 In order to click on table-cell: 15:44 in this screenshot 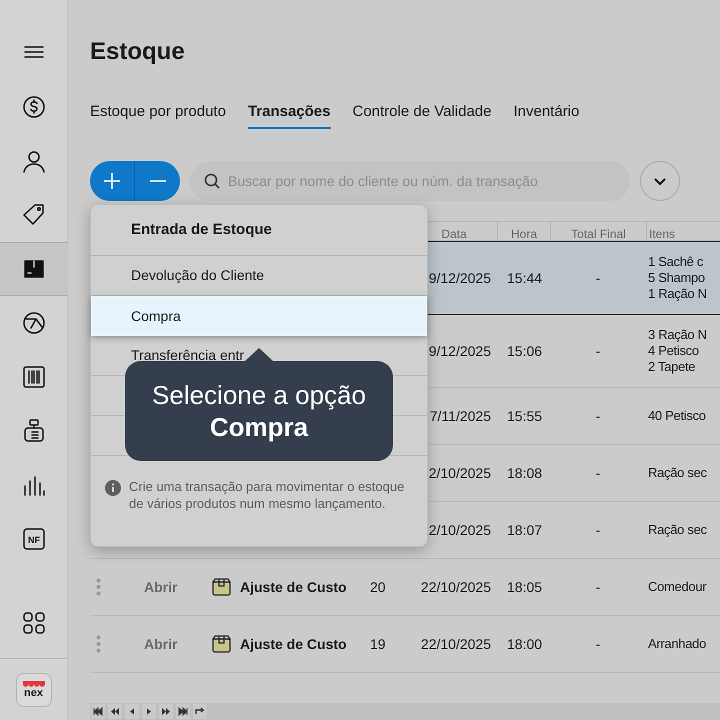, I will do `click(524, 278)`.